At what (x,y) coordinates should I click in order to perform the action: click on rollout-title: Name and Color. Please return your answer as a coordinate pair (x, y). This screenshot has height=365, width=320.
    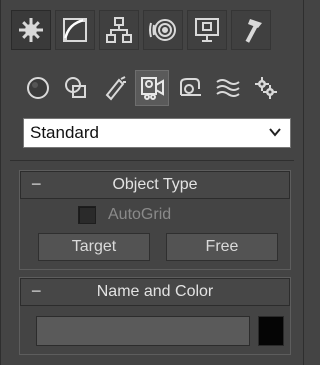
    Looking at the image, I should click on (155, 291).